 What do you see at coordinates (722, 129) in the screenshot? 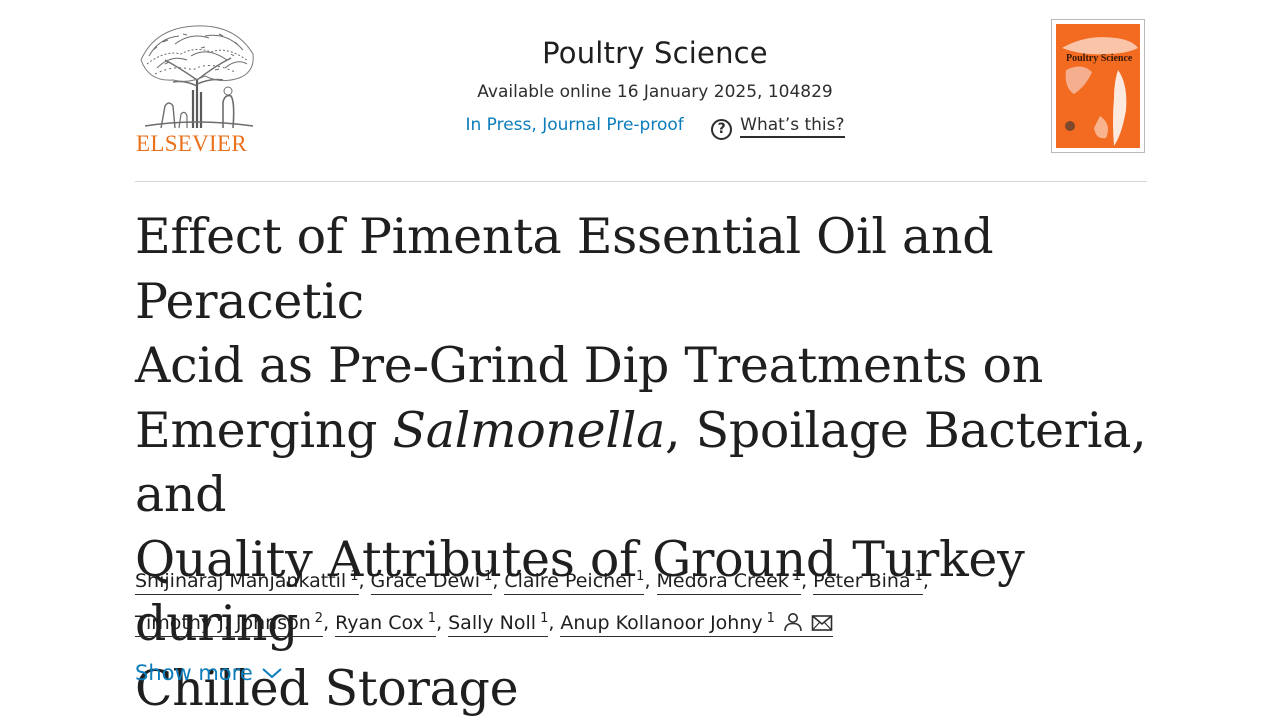
I see `question-circle-icon: ?` at bounding box center [722, 129].